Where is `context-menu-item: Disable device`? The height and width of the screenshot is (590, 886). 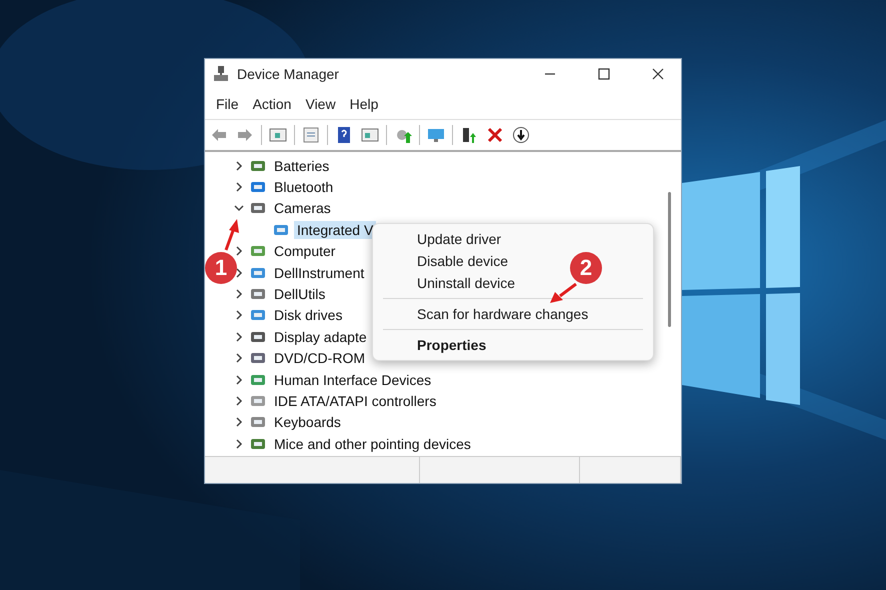
context-menu-item: Disable device is located at coordinates (462, 261).